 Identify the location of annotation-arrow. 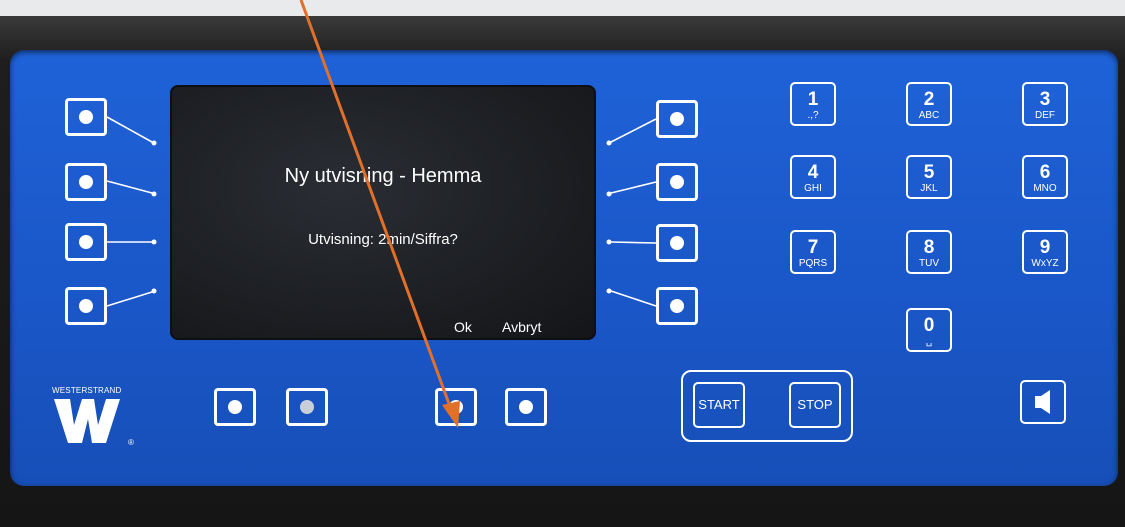
(379, 214).